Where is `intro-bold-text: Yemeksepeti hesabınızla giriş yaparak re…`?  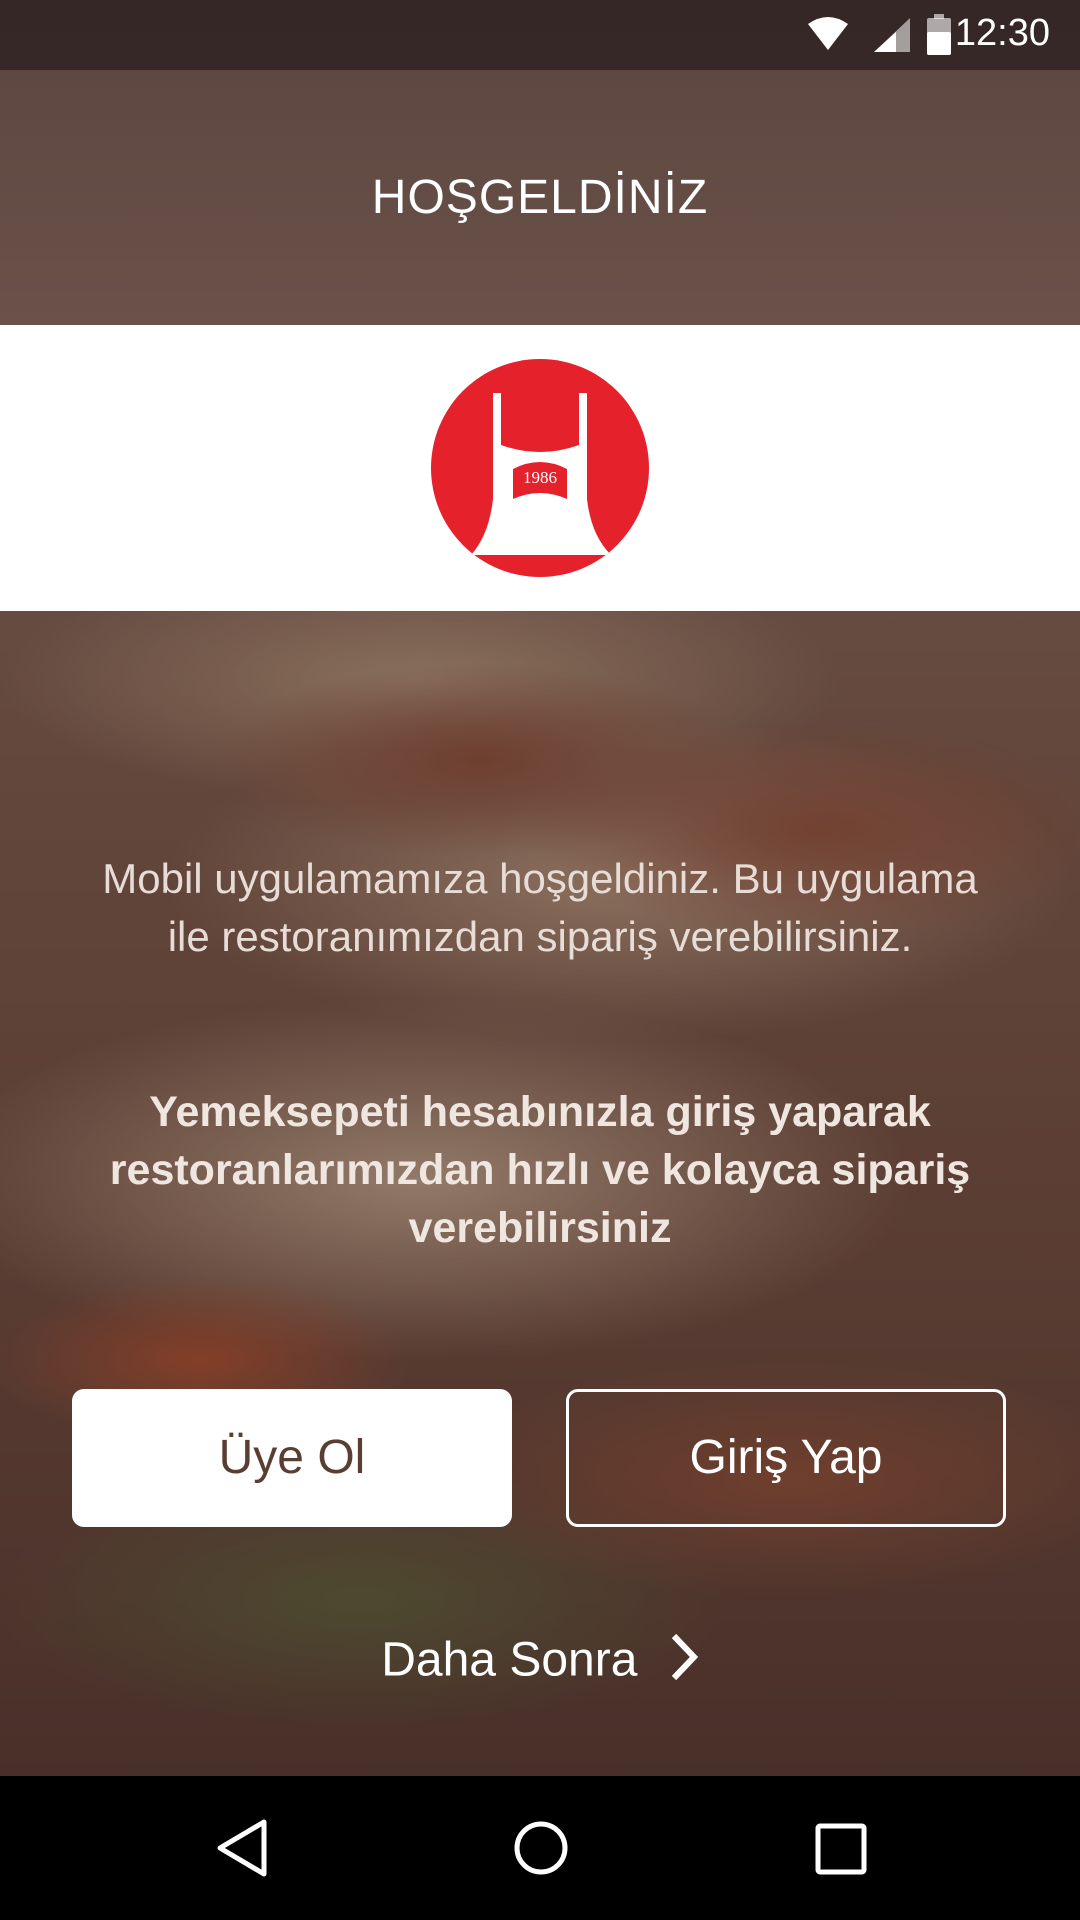 intro-bold-text: Yemeksepeti hesabınızla giriş yaparak re… is located at coordinates (540, 1170).